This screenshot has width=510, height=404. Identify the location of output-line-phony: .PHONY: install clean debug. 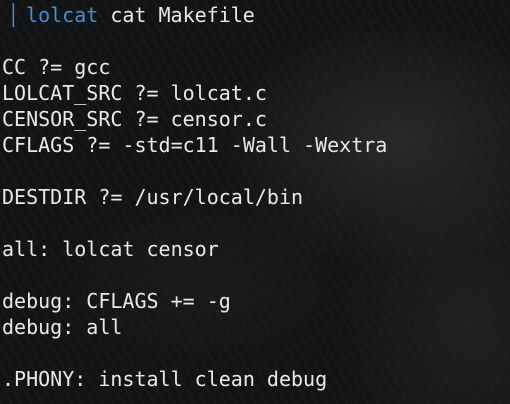
(165, 379).